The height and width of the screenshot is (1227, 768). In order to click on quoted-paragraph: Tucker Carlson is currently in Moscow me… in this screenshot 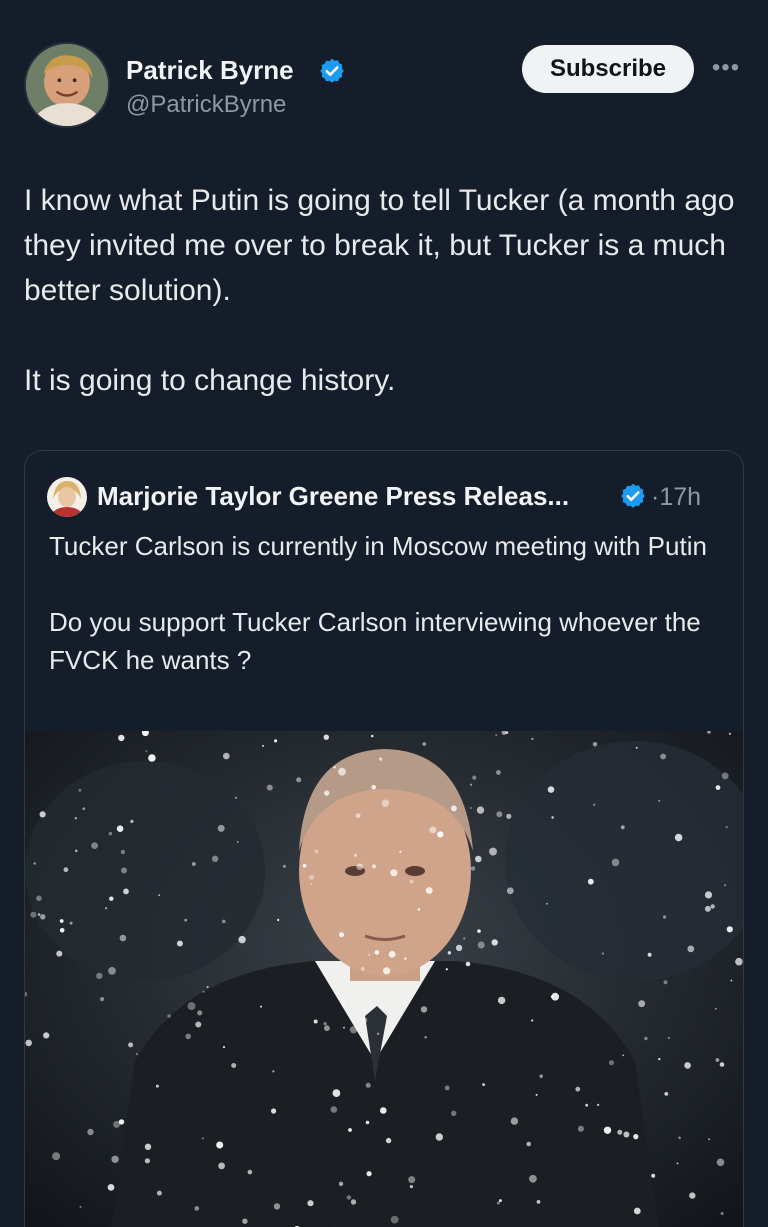, I will do `click(378, 546)`.